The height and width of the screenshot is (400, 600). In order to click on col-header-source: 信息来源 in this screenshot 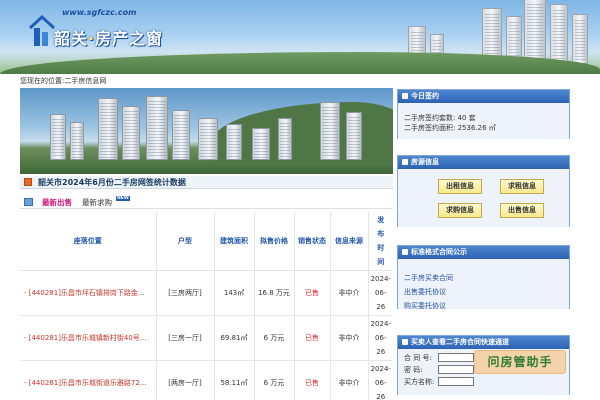, I will do `click(349, 241)`.